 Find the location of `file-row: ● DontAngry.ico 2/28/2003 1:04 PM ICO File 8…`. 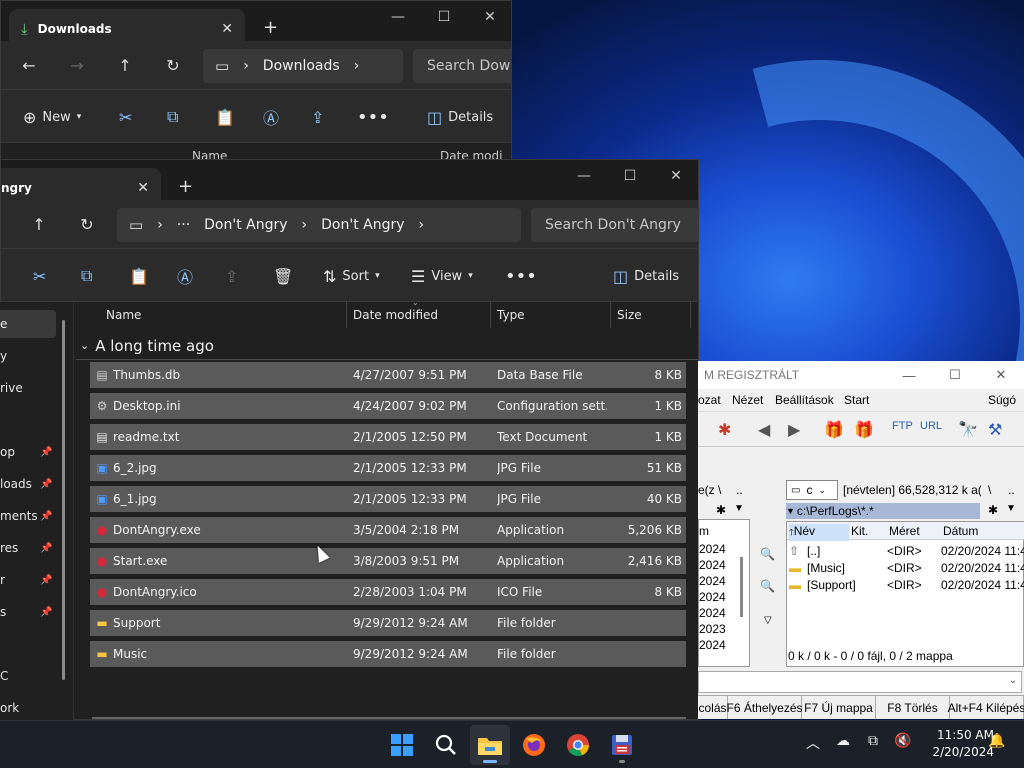

file-row: ● DontAngry.ico 2/28/2003 1:04 PM ICO File 8… is located at coordinates (388, 592).